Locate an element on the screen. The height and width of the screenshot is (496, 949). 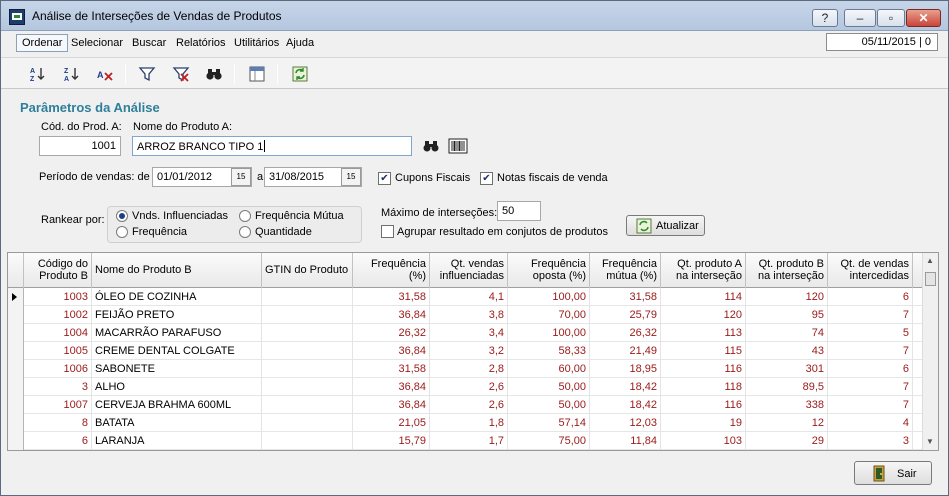
sort-asc-icon: AZ is located at coordinates (38, 74).